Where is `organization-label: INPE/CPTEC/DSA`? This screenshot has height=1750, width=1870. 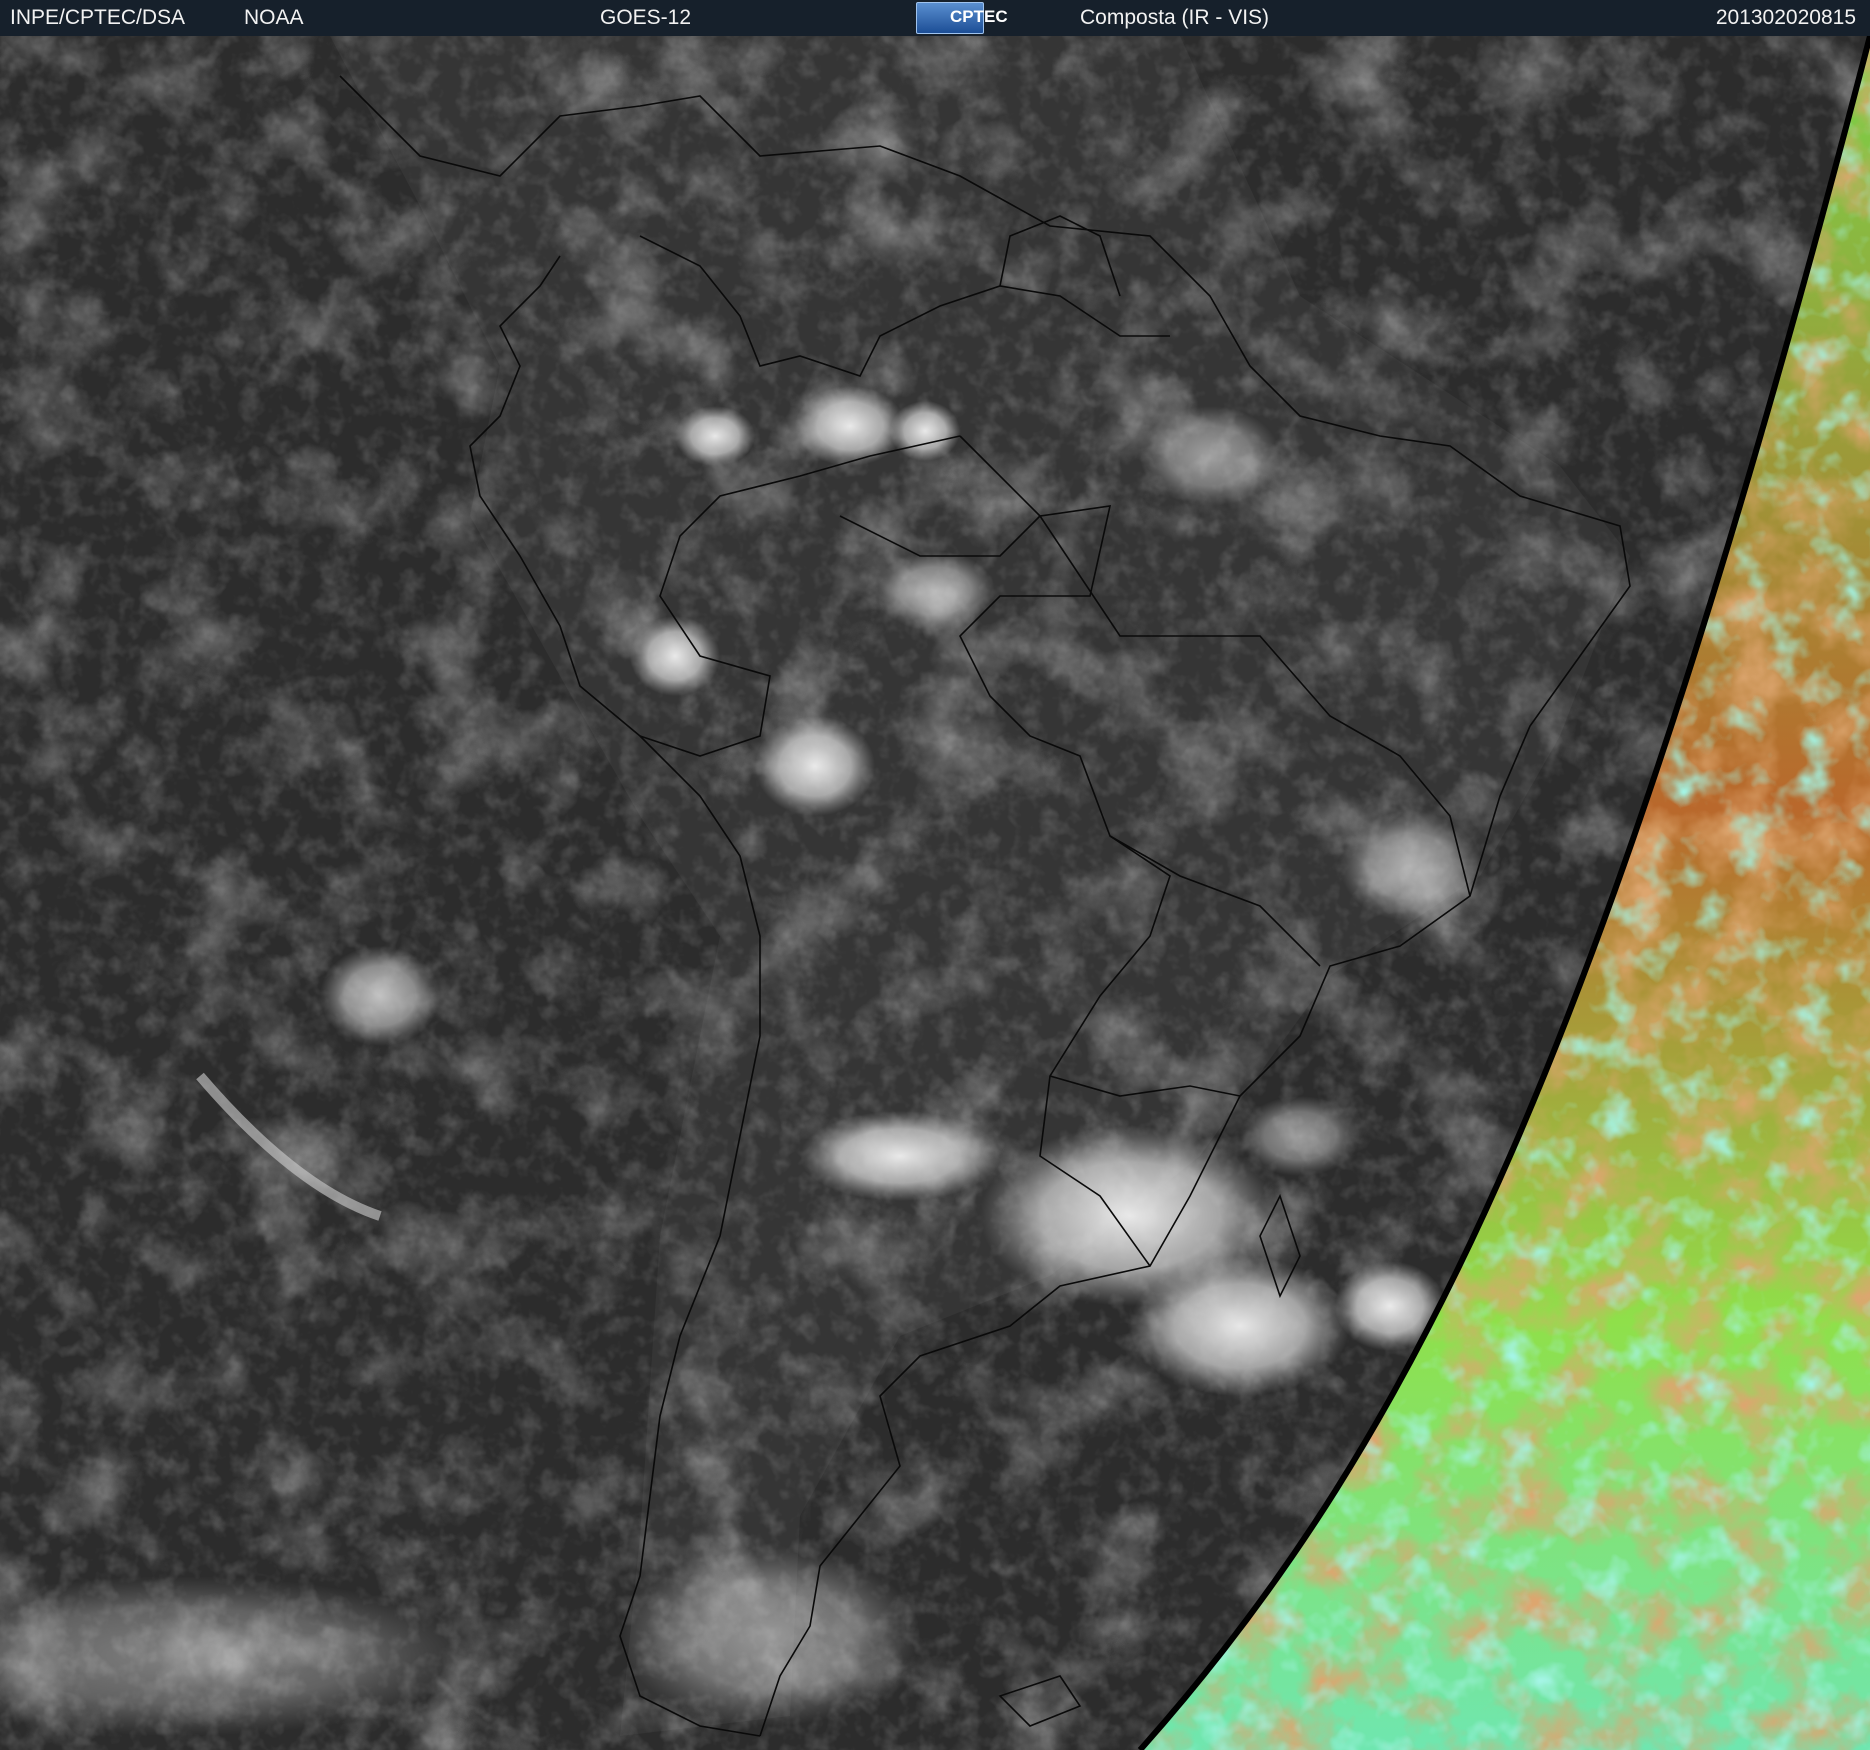 organization-label: INPE/CPTEC/DSA is located at coordinates (98, 17).